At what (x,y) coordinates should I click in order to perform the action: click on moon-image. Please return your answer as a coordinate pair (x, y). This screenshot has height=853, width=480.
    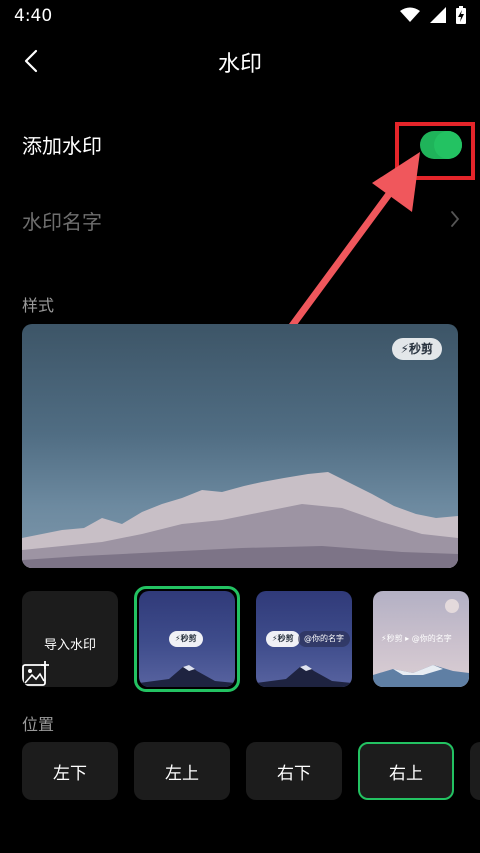
    Looking at the image, I should click on (452, 606).